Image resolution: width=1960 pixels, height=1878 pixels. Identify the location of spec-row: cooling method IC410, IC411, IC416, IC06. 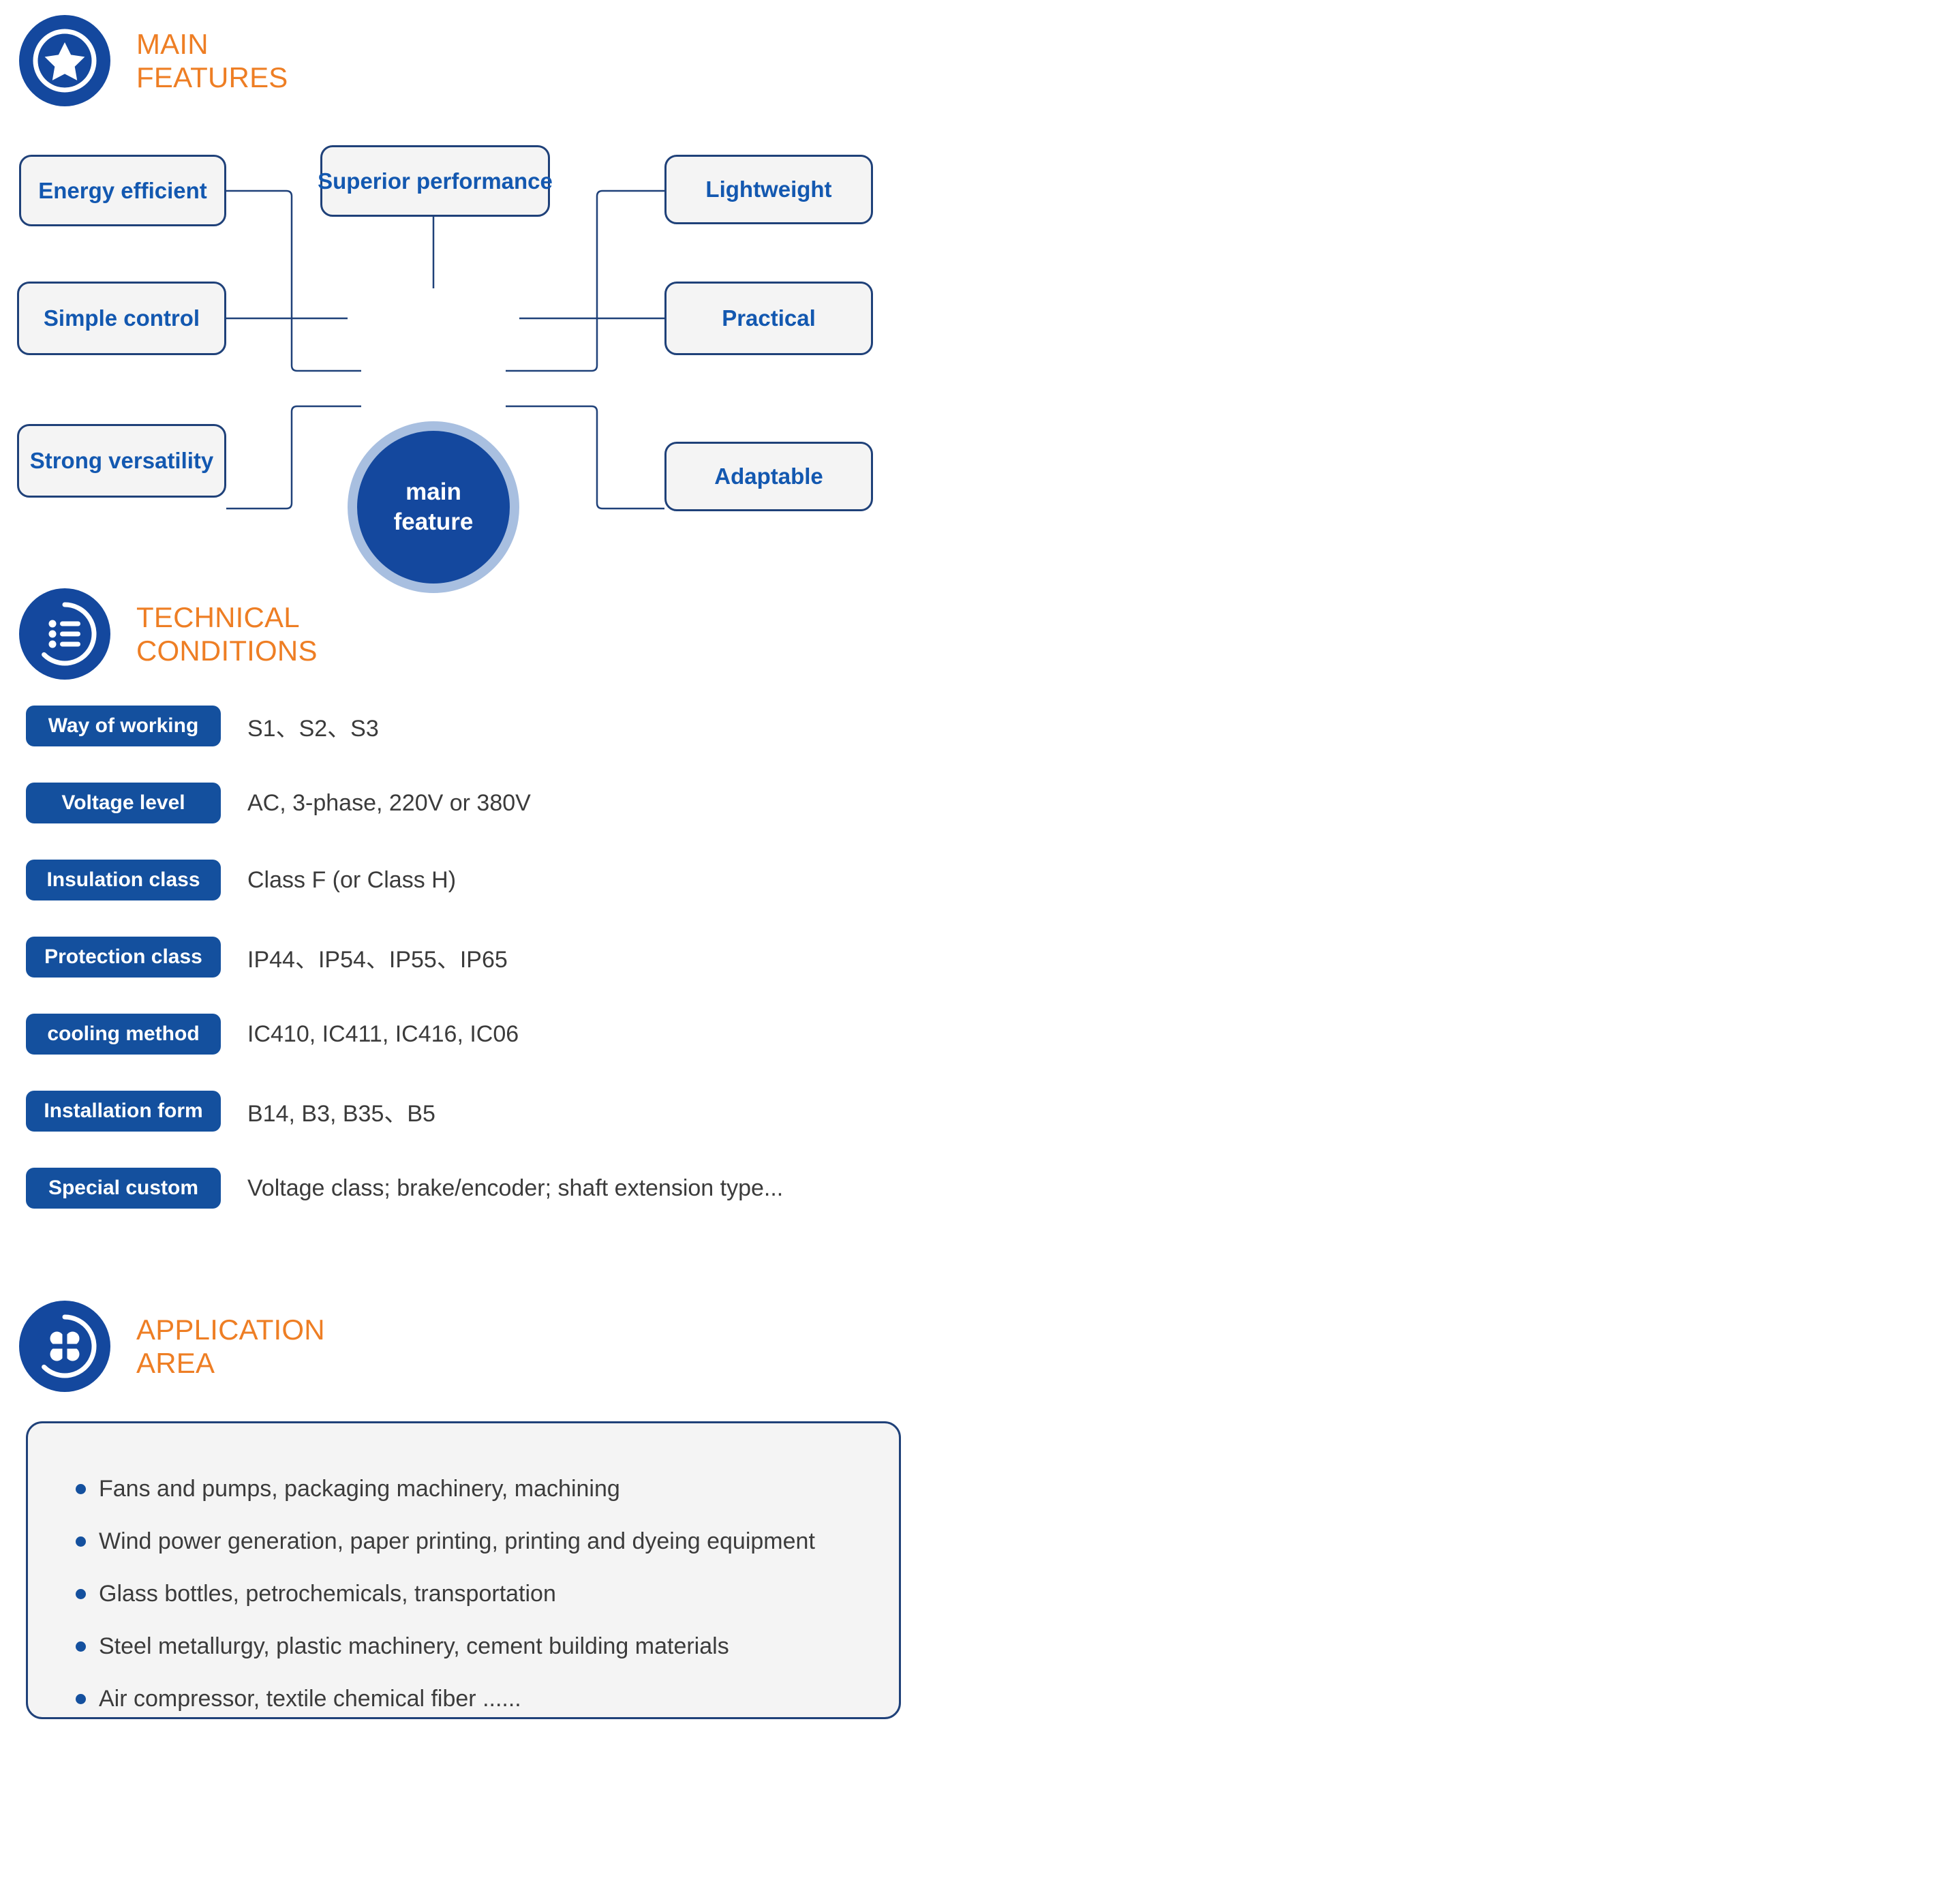
(545, 1052).